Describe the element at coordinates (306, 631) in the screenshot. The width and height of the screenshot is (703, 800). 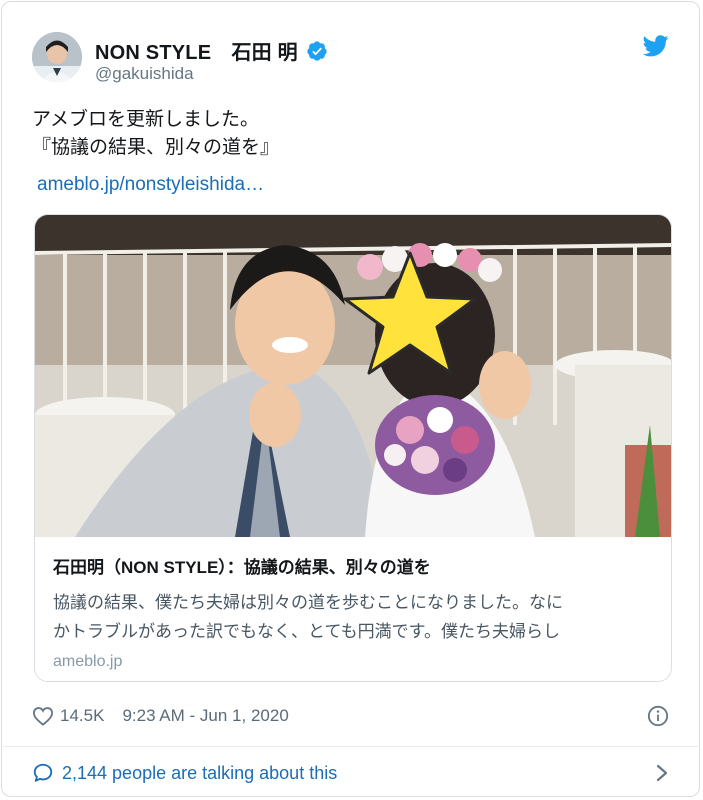
I see `description-line: かトラブルがあった訳でもなく、とても円満です。僕たち夫婦らし` at that location.